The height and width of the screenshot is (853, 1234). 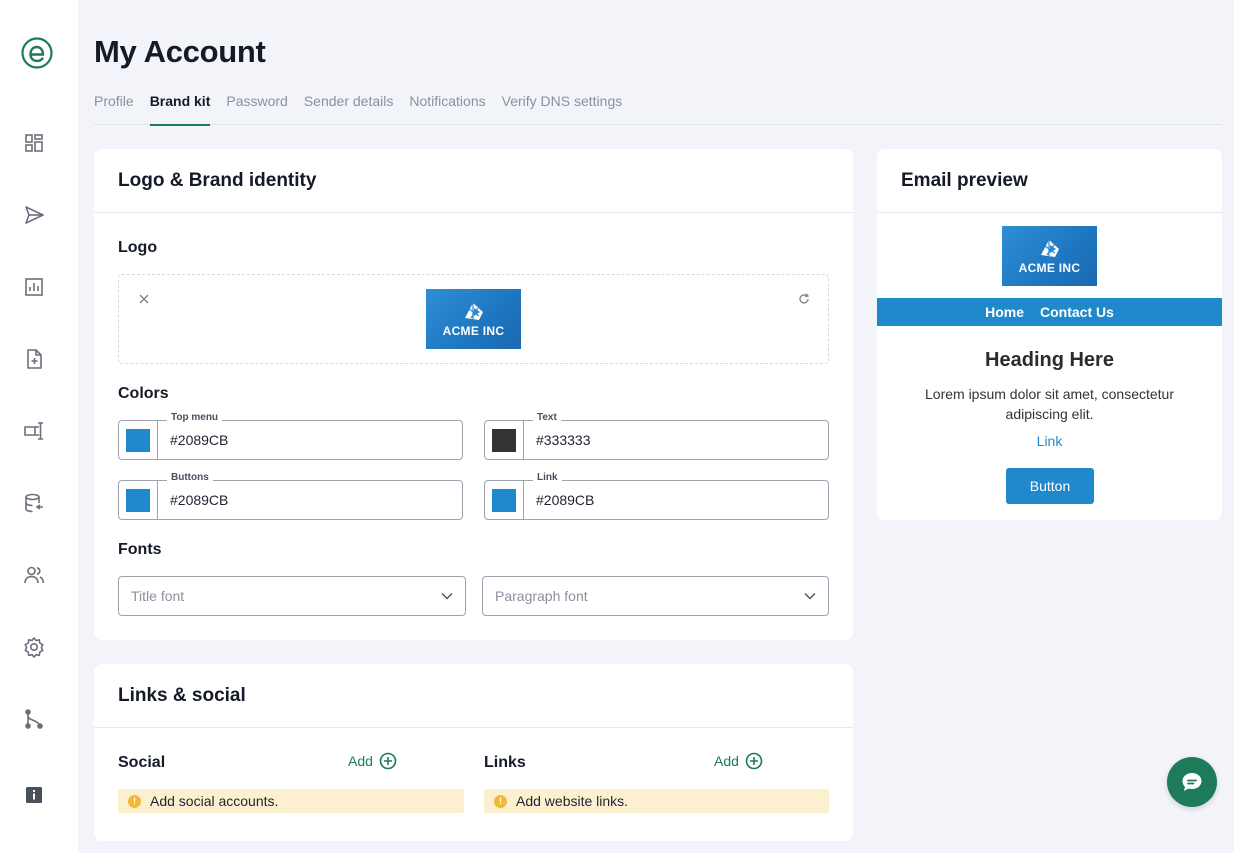 I want to click on logo-text: ACME INC, so click(x=473, y=331).